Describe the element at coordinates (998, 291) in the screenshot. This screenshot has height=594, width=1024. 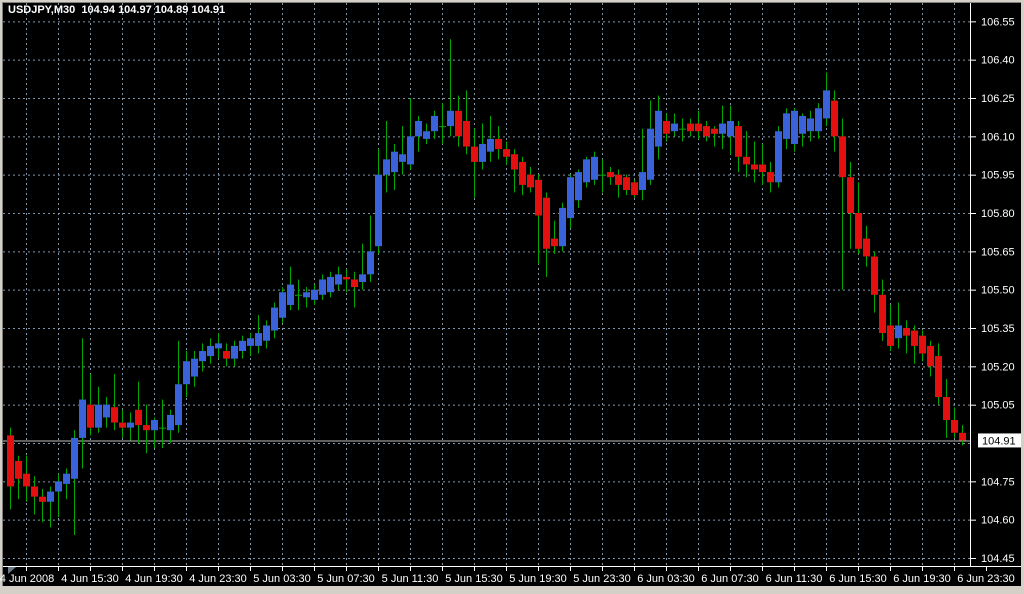
I see `price-label: 105.50` at that location.